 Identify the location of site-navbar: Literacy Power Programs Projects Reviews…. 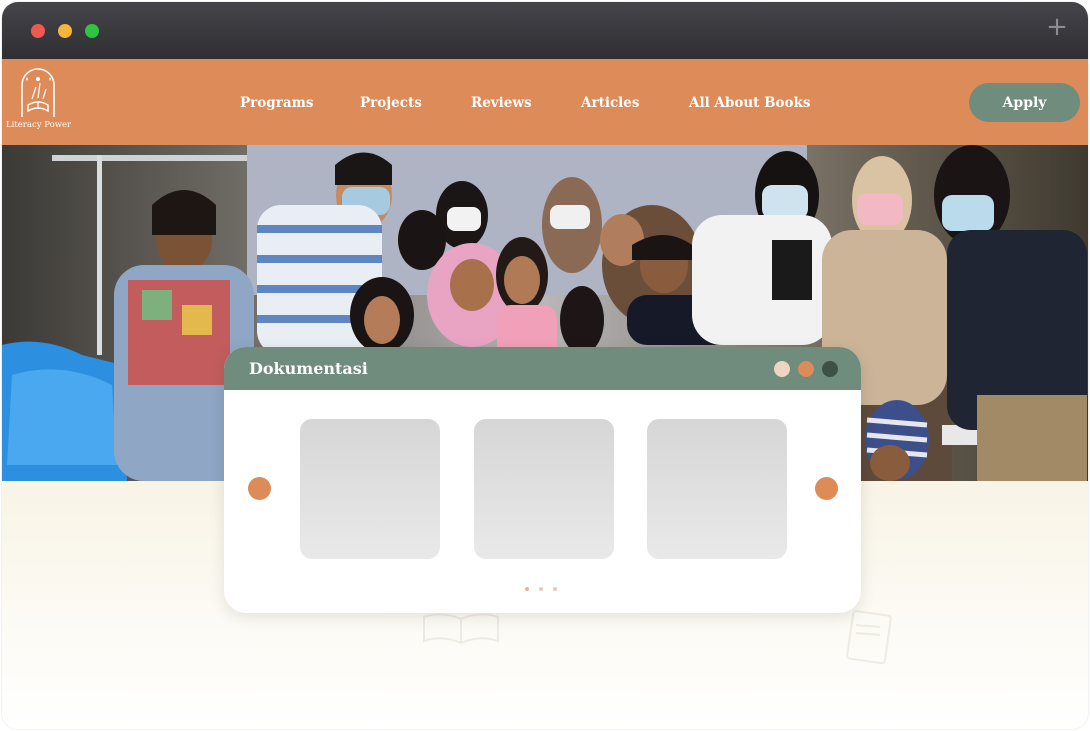
(545, 102).